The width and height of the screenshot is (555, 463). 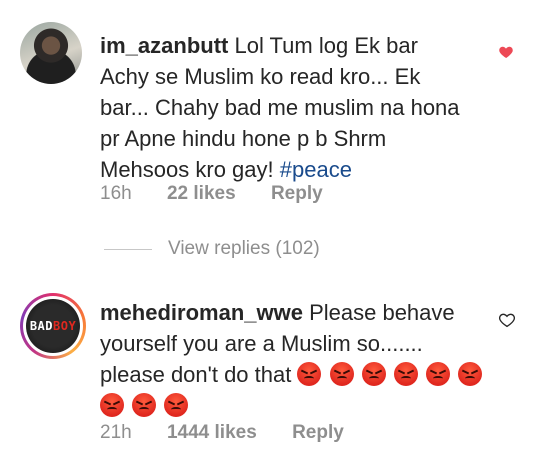 I want to click on likes-count: 1444 likes, so click(x=212, y=432).